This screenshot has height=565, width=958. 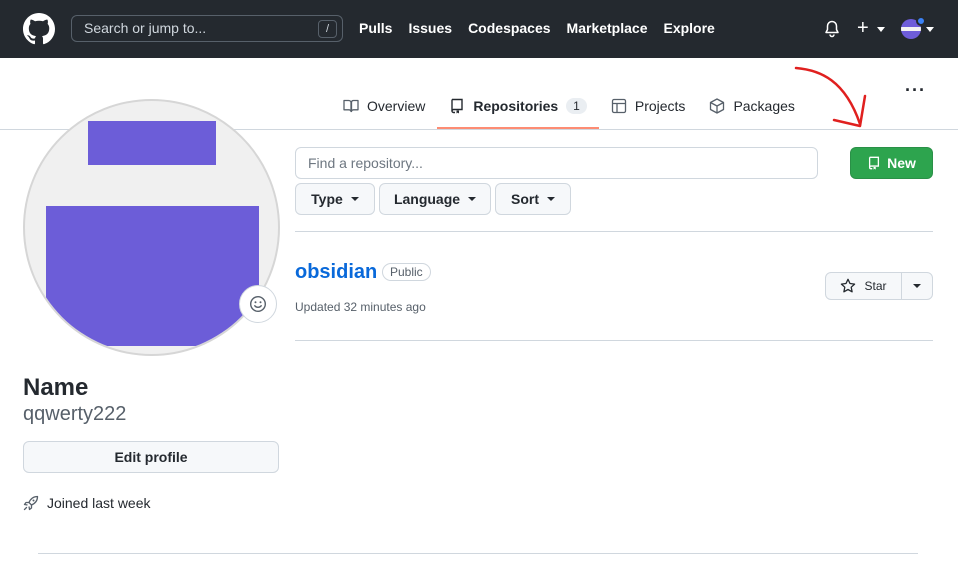 What do you see at coordinates (717, 106) in the screenshot?
I see `package-icon` at bounding box center [717, 106].